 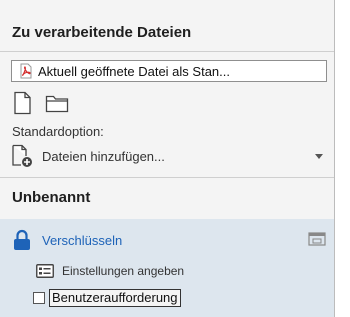 What do you see at coordinates (123, 271) in the screenshot?
I see `specify-settings-label: Einstellungen angeben` at bounding box center [123, 271].